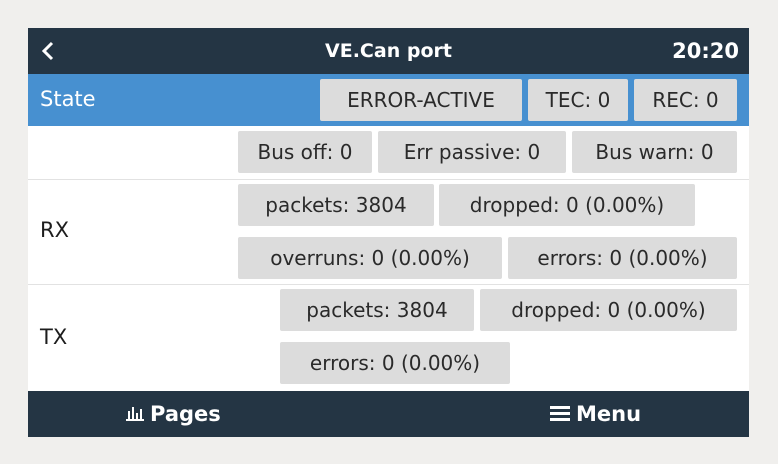 The width and height of the screenshot is (778, 464). Describe the element at coordinates (388, 414) in the screenshot. I see `bottom-bar: Pages Menu` at that location.